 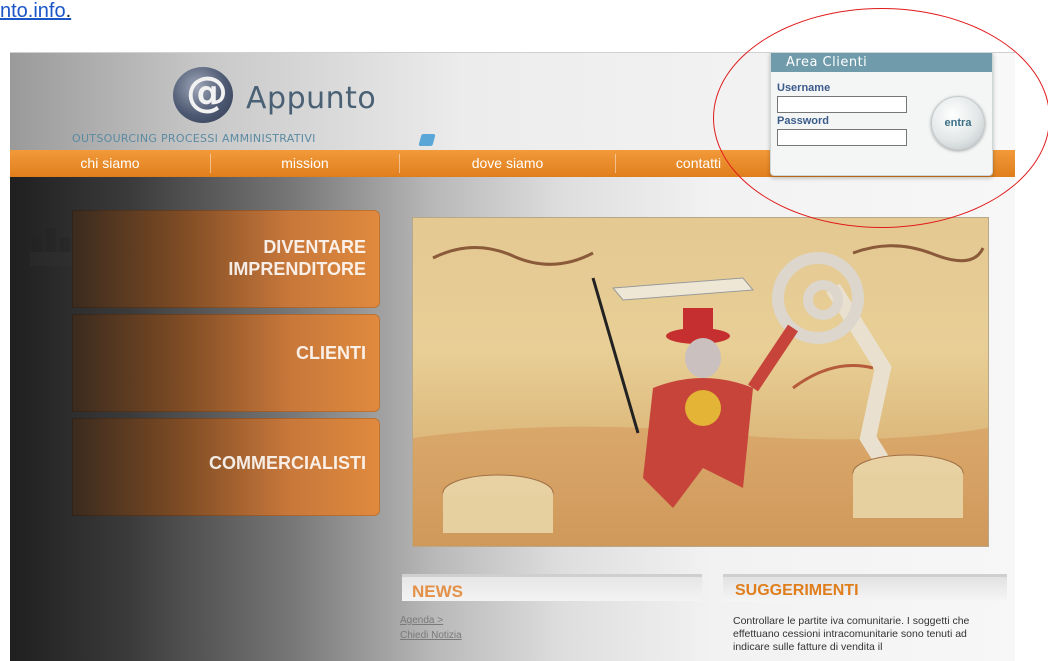 I want to click on tagline: OUTSOURCING PROCESSI AMMINISTRATIVI, so click(x=194, y=138).